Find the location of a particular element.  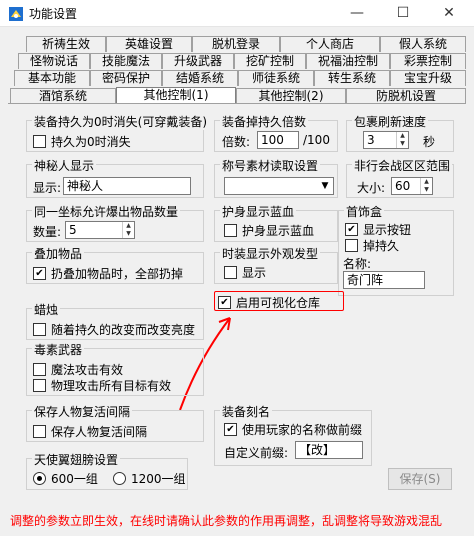

title-read-select: ▼ is located at coordinates (279, 186).